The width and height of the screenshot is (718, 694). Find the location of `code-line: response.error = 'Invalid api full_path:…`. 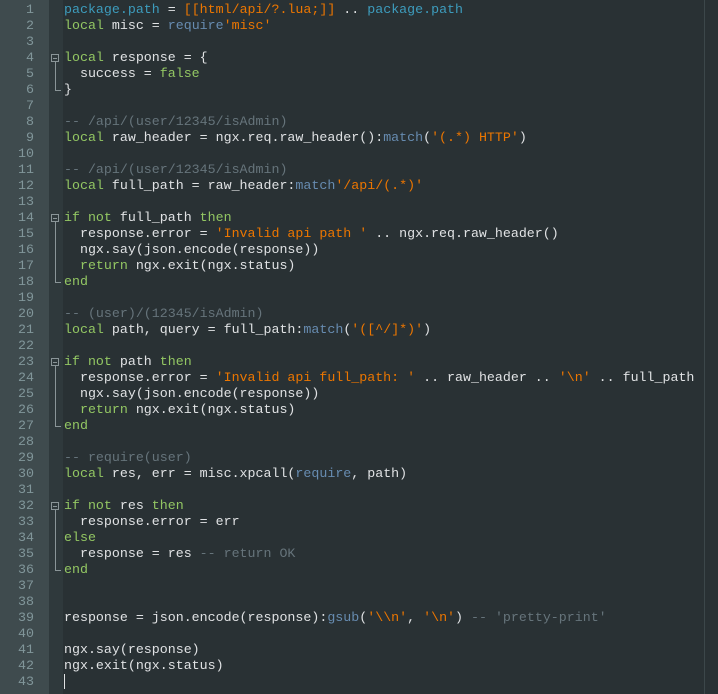

code-line: response.error = 'Invalid api full_path:… is located at coordinates (379, 378).